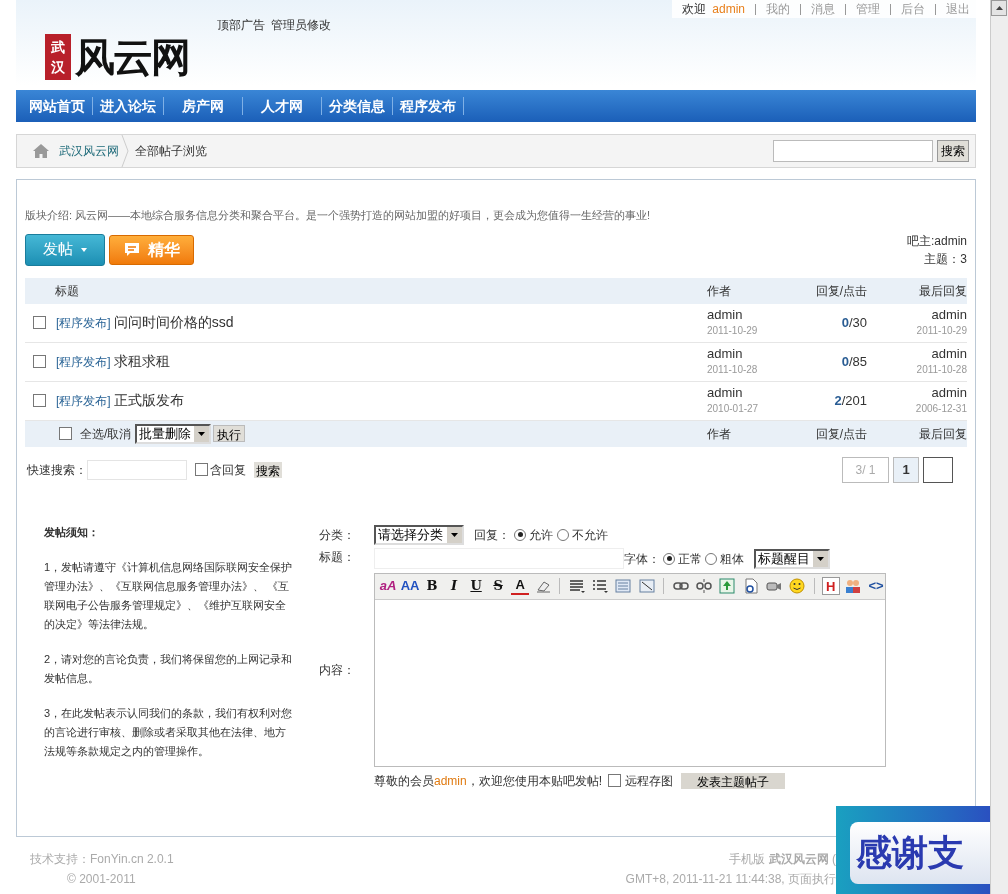 This screenshot has height=894, width=1008. What do you see at coordinates (65, 433) in the screenshot?
I see `select-all-checkbox` at bounding box center [65, 433].